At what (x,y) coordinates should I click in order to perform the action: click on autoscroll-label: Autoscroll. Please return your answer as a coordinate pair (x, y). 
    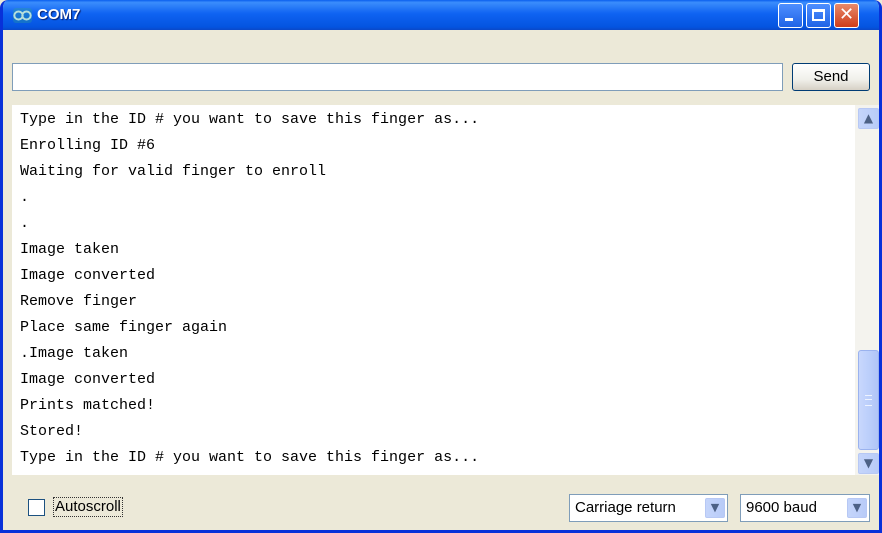
    Looking at the image, I should click on (88, 507).